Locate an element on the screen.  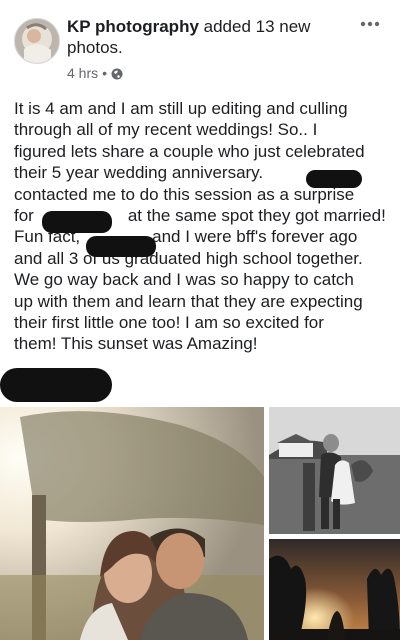
author-name: KP photography is located at coordinates (133, 26).